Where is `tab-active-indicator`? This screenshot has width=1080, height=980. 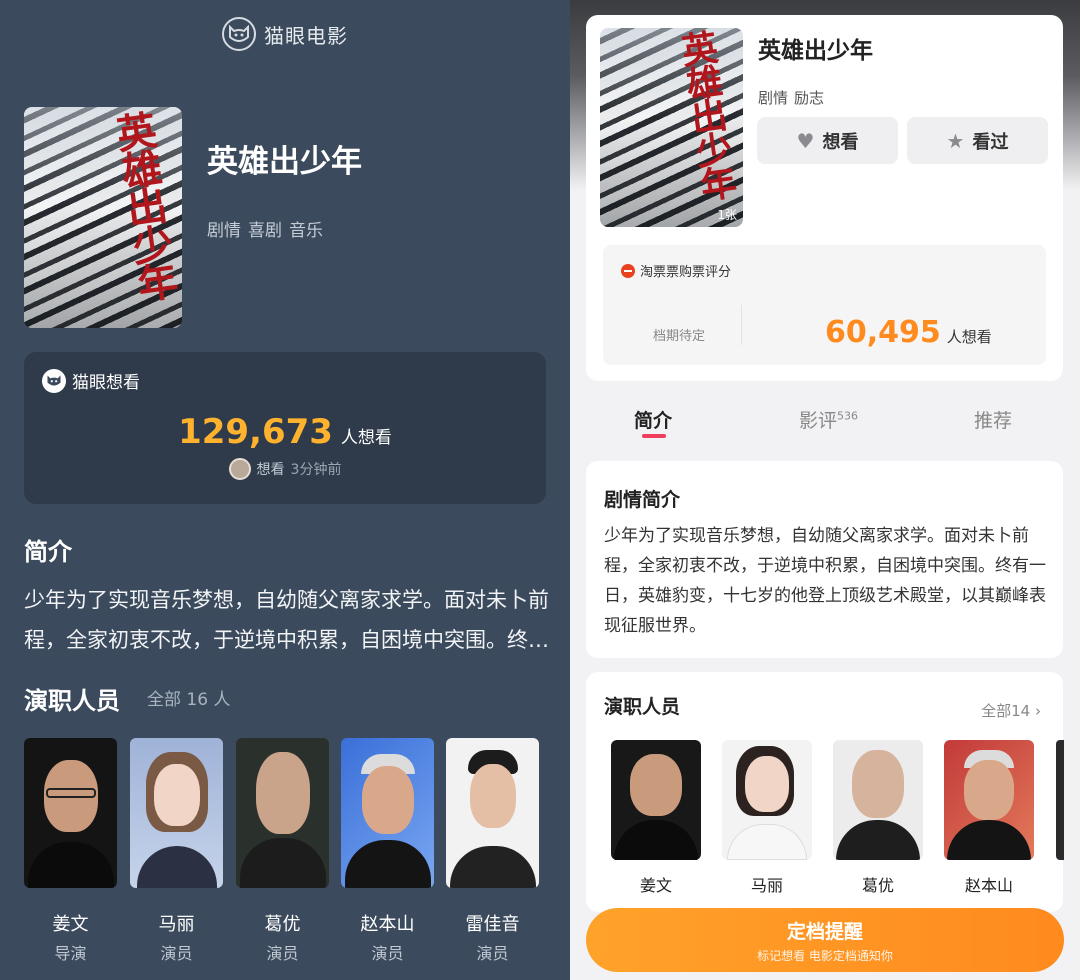 tab-active-indicator is located at coordinates (654, 436).